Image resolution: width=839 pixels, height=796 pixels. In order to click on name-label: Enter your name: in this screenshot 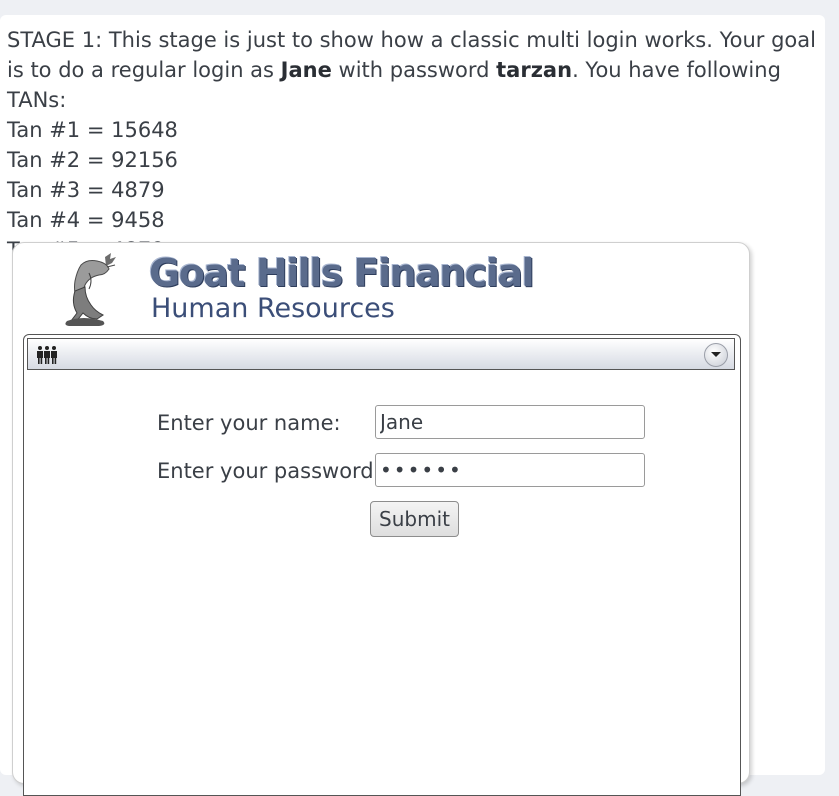, I will do `click(249, 423)`.